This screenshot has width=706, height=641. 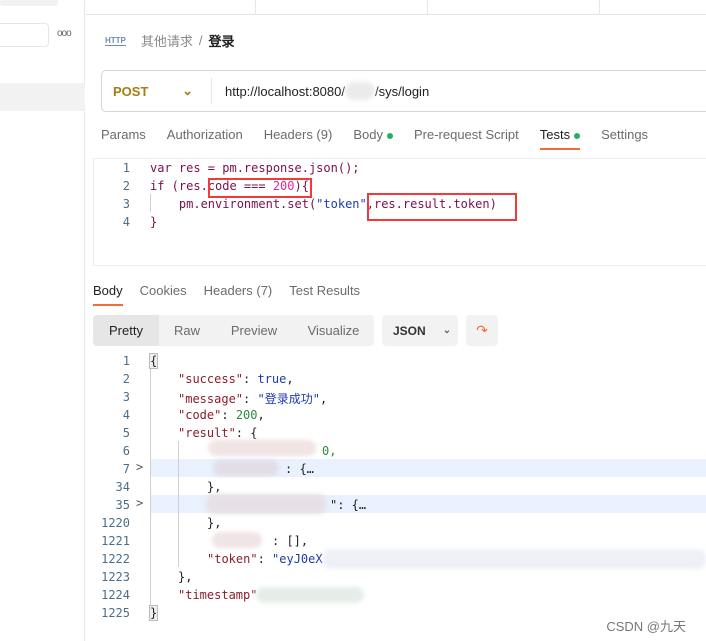 What do you see at coordinates (253, 399) in the screenshot?
I see `json-line: "message": "登录成功",` at bounding box center [253, 399].